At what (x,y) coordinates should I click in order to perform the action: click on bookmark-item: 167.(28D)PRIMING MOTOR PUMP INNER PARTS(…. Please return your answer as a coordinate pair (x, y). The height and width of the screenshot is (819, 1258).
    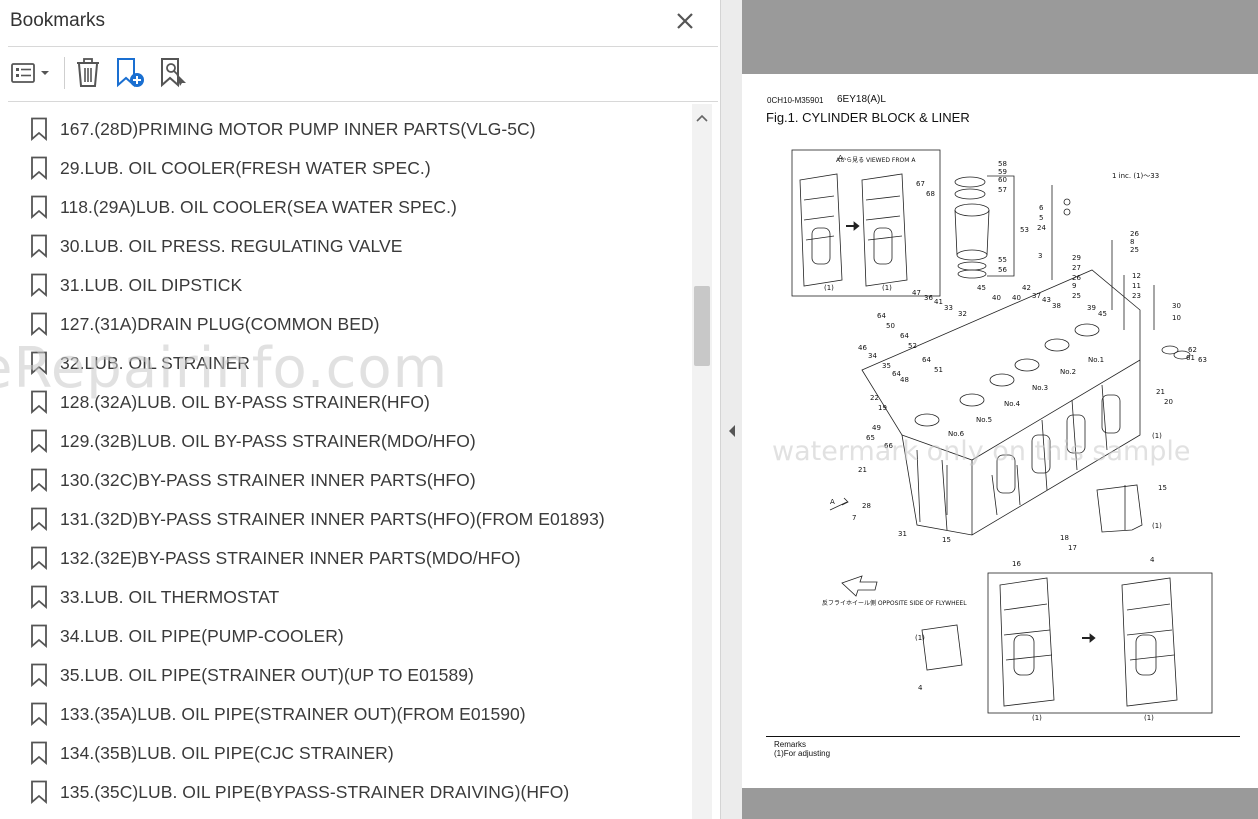
    Looking at the image, I should click on (345, 129).